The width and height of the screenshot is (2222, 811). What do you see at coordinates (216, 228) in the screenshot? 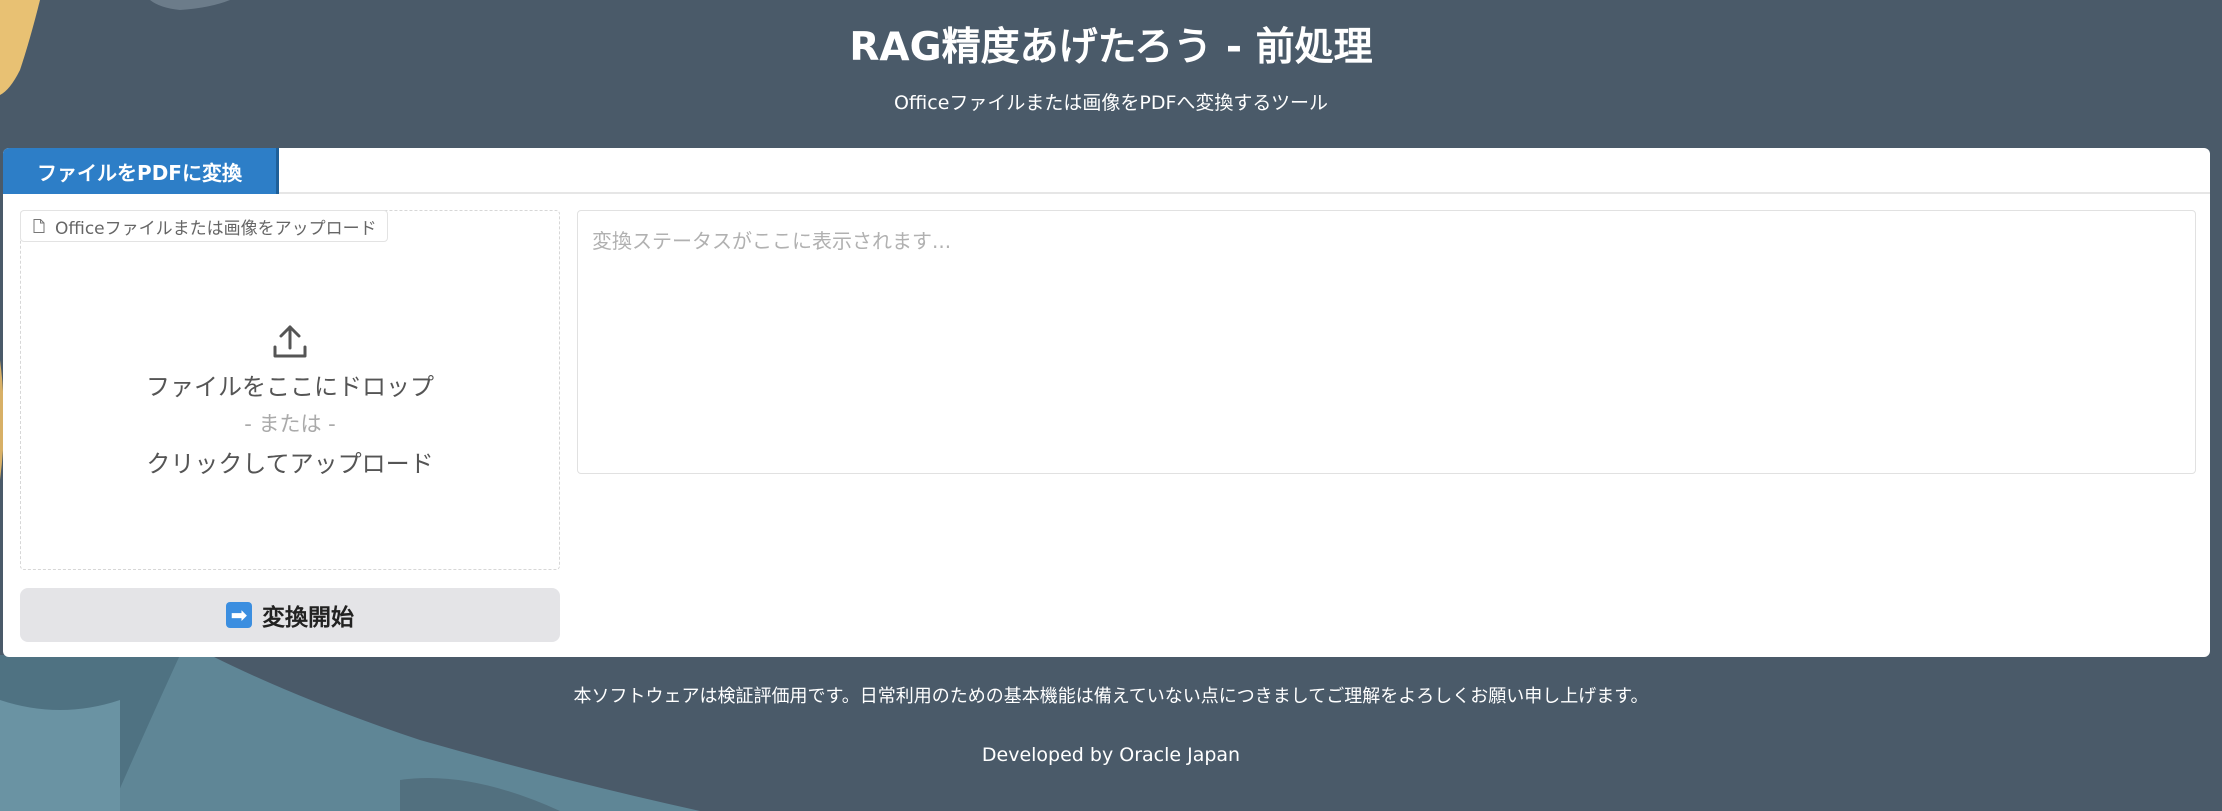
I see `upload-label-text: Officeファイルまたは画像をアップロード` at bounding box center [216, 228].